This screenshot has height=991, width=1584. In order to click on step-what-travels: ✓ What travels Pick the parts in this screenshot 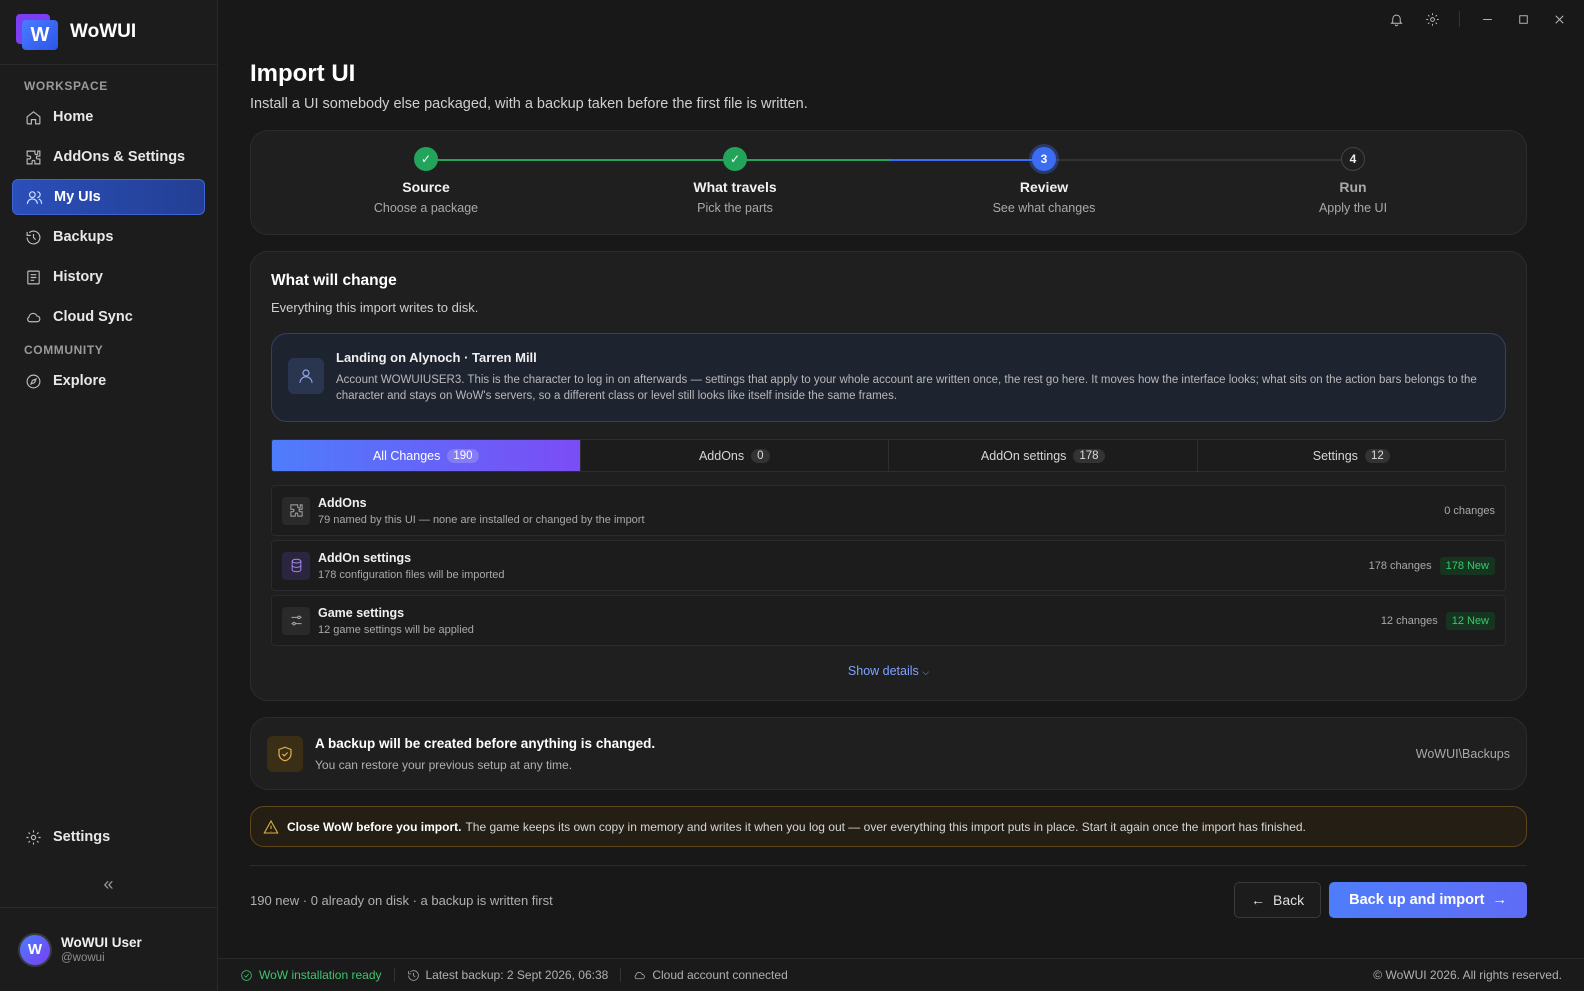, I will do `click(735, 181)`.